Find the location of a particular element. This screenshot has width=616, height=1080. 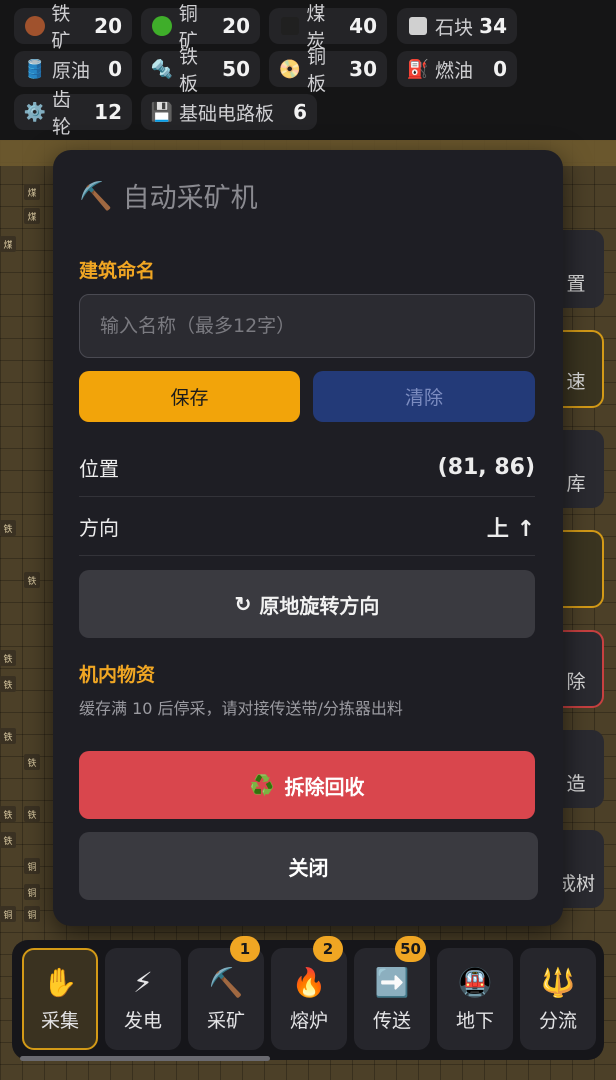

tool-subway: 🚇 地下 is located at coordinates (475, 999).